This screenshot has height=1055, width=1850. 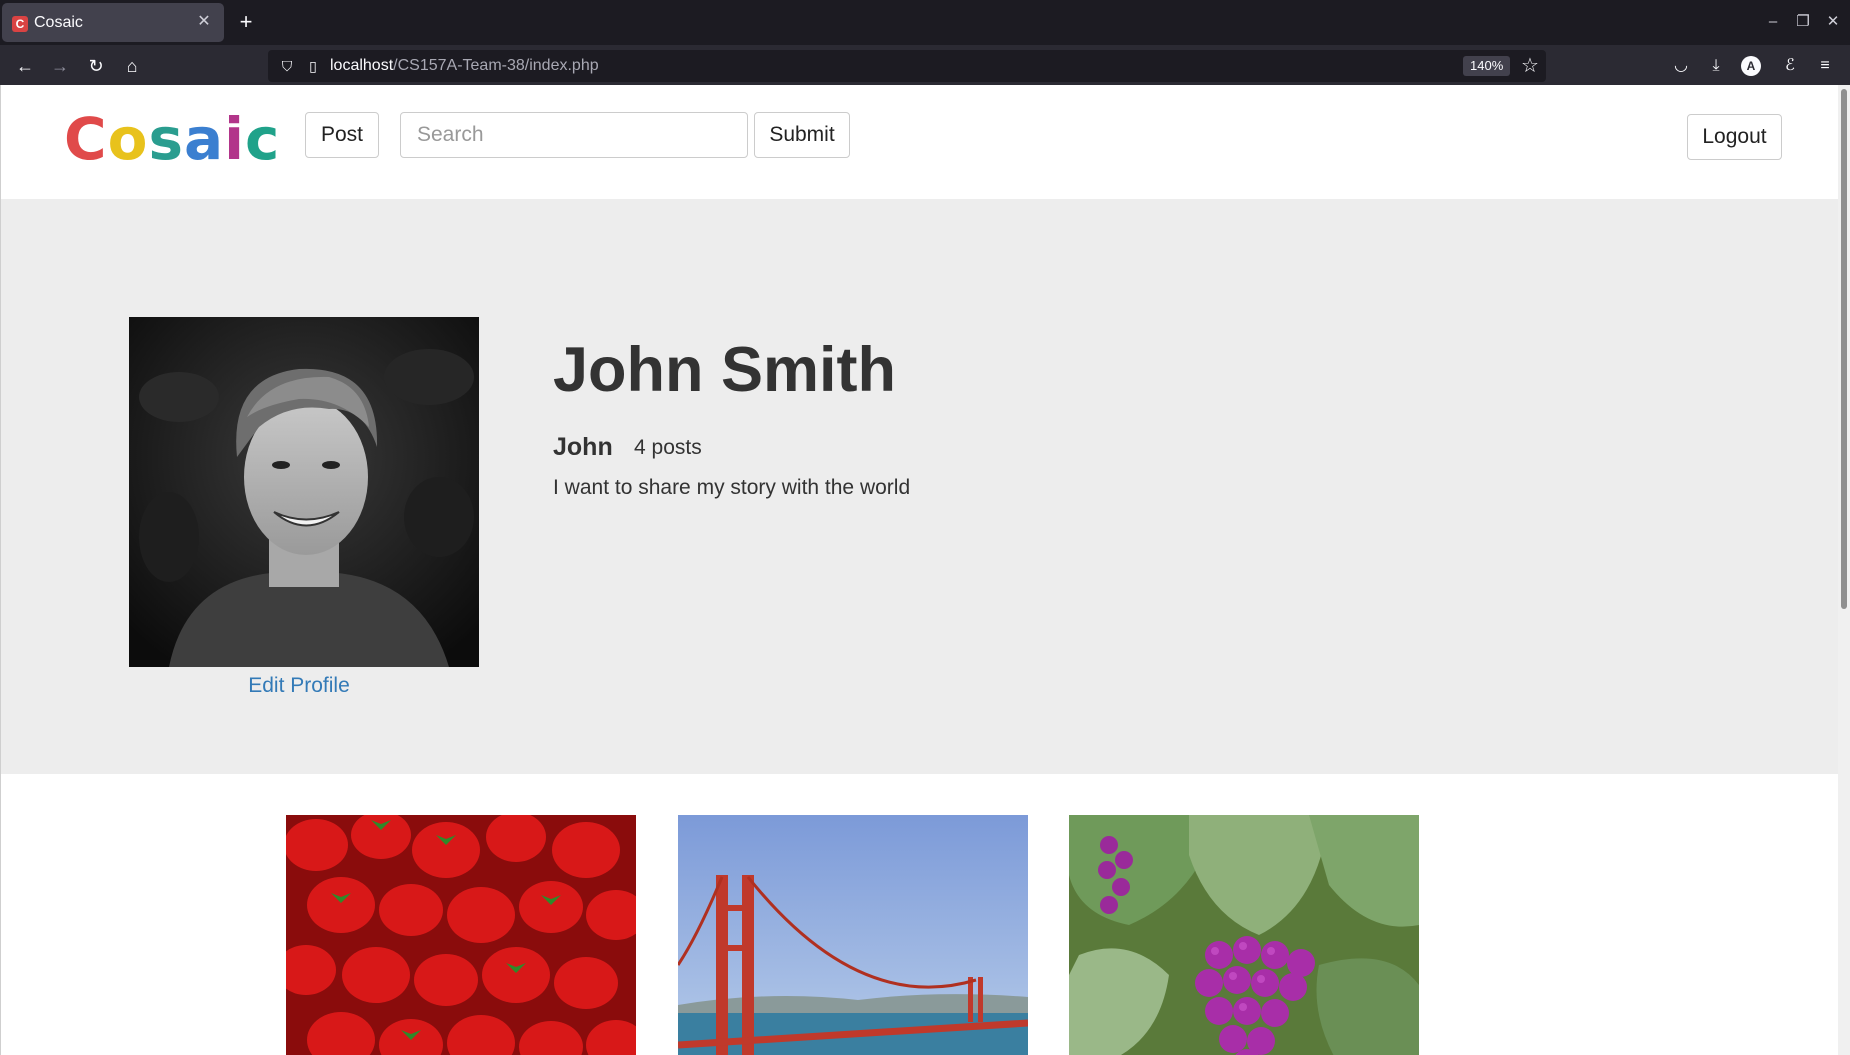 I want to click on golden-gate-image, so click(x=853, y=935).